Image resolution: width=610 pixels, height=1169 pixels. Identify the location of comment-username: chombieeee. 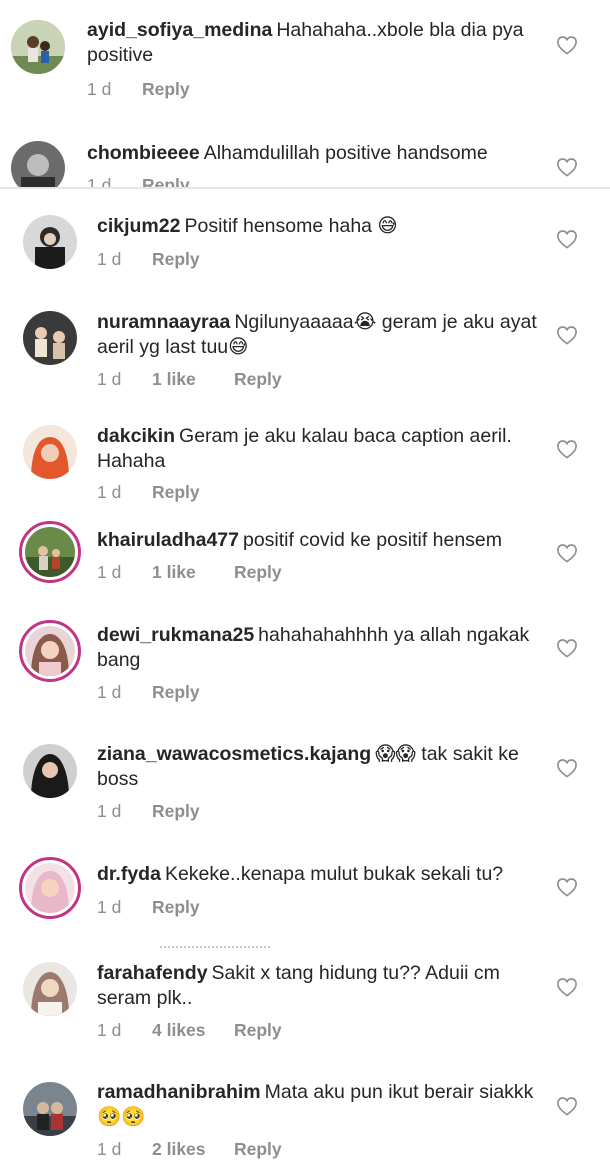
(143, 153).